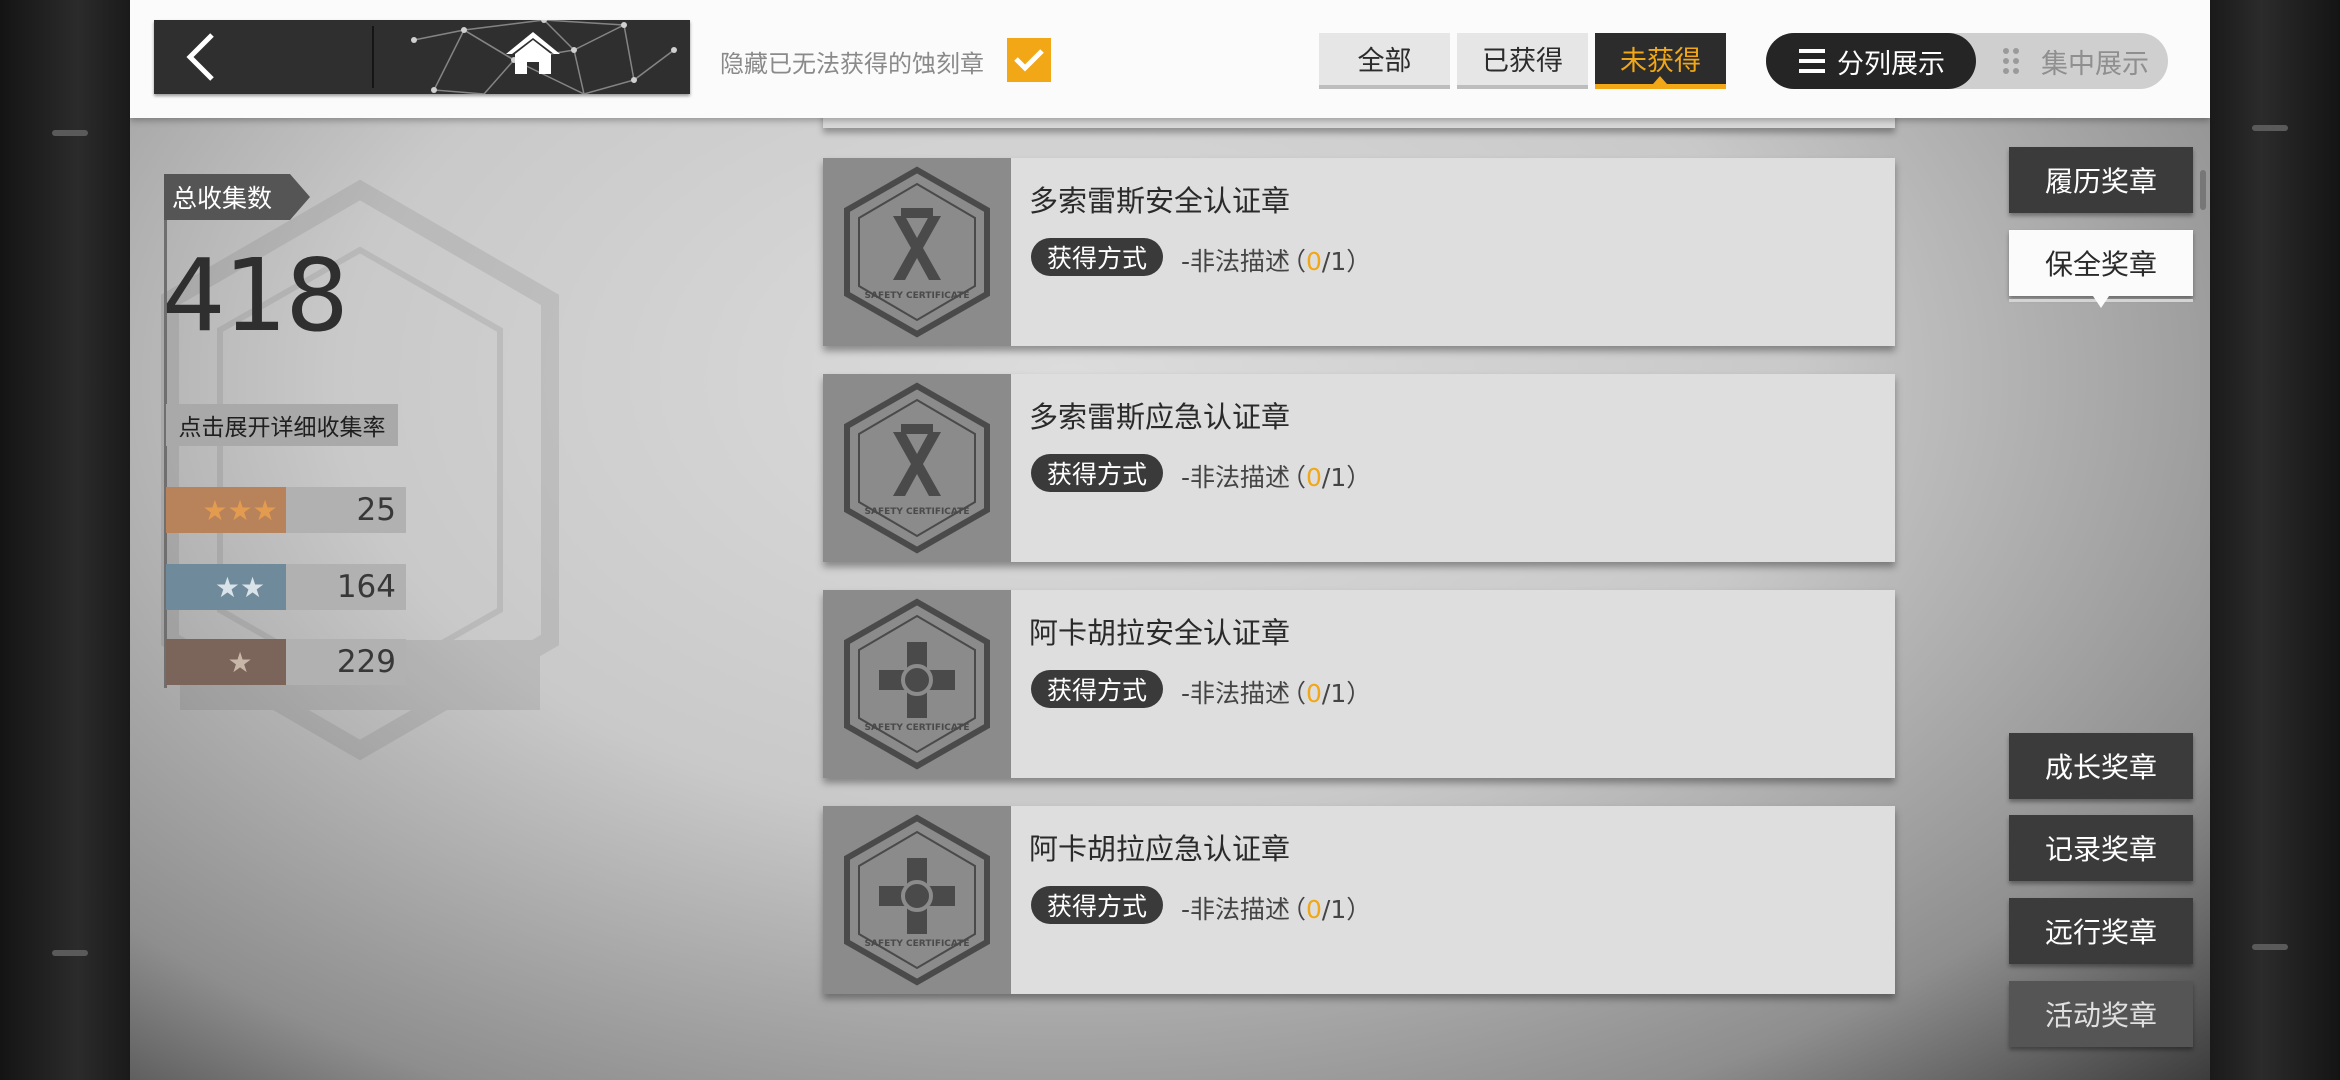 This screenshot has width=2340, height=1080. Describe the element at coordinates (1170, 59) in the screenshot. I see `top-bar: 隐藏已无法获得的蚀刻章 全部 已获得 未获得 分列展示 集中展示` at that location.